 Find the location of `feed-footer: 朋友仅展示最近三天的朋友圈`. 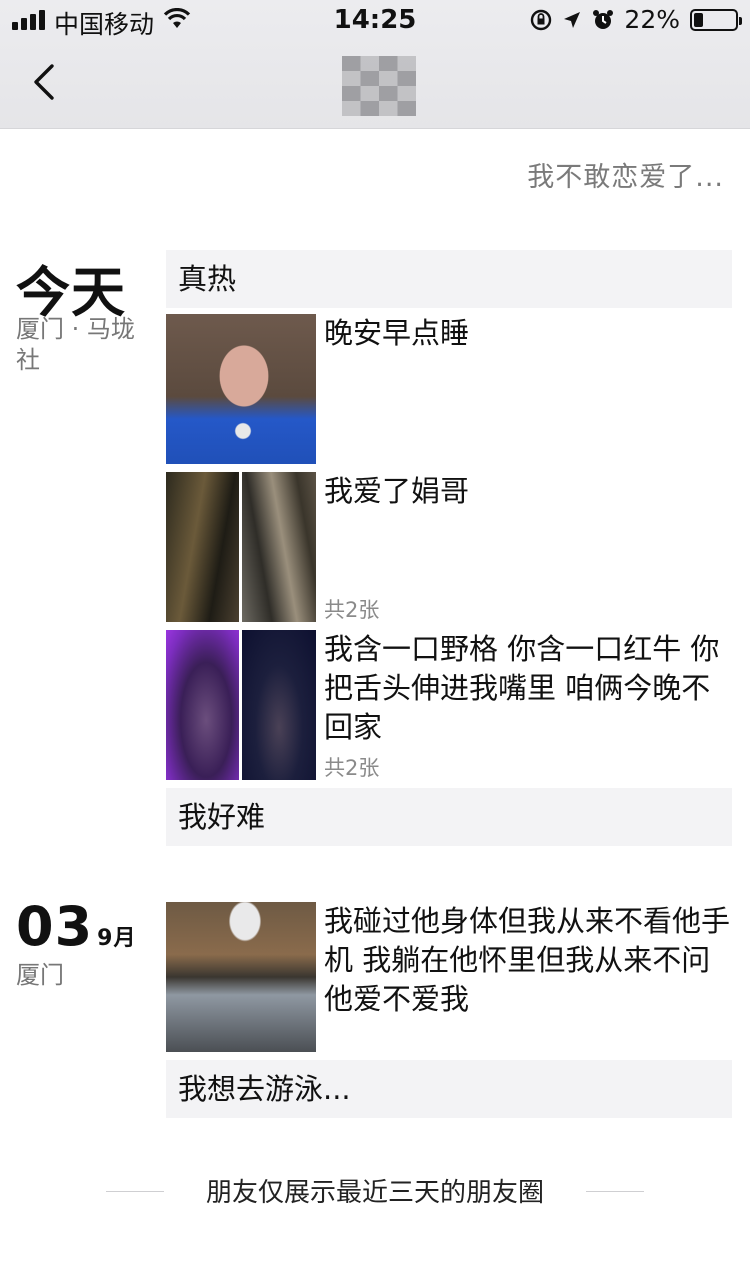

feed-footer: 朋友仅展示最近三天的朋友圈 is located at coordinates (375, 1192).